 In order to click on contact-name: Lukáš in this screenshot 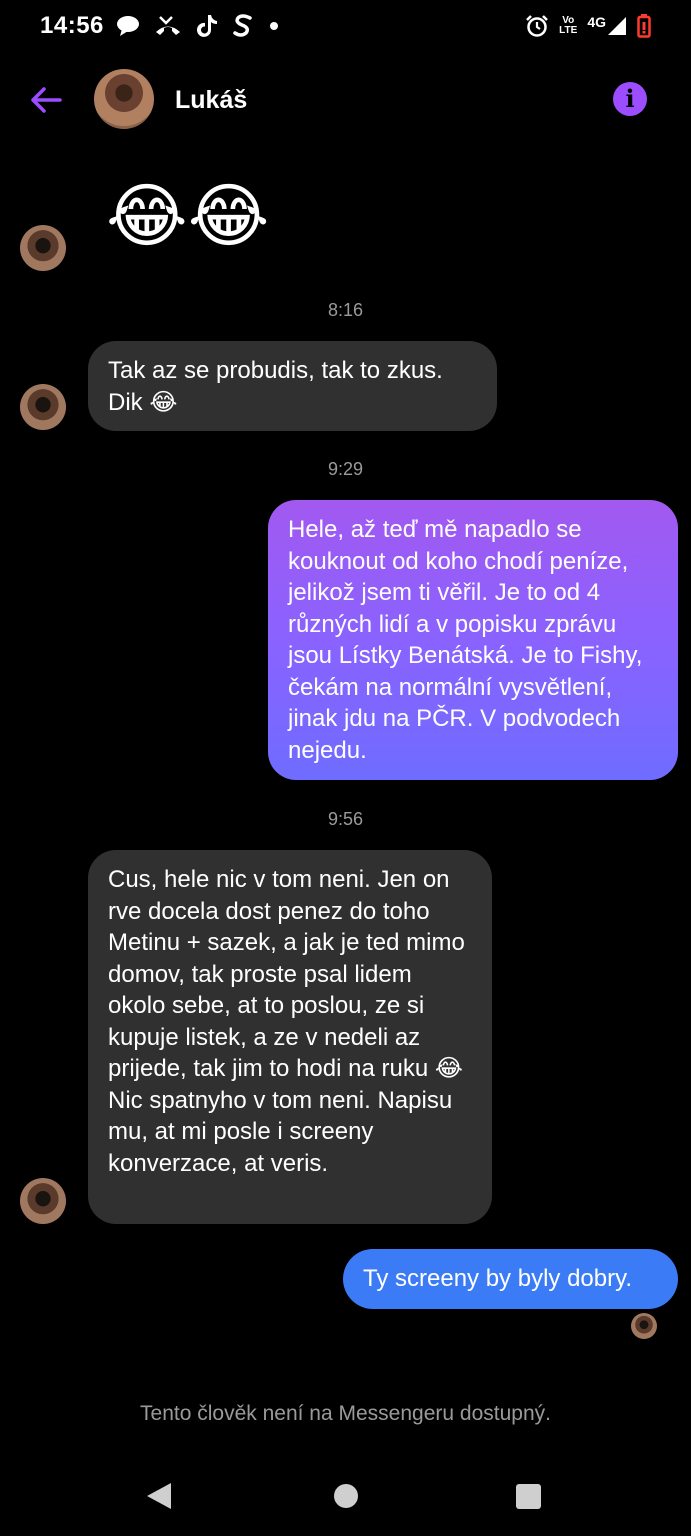, I will do `click(211, 100)`.